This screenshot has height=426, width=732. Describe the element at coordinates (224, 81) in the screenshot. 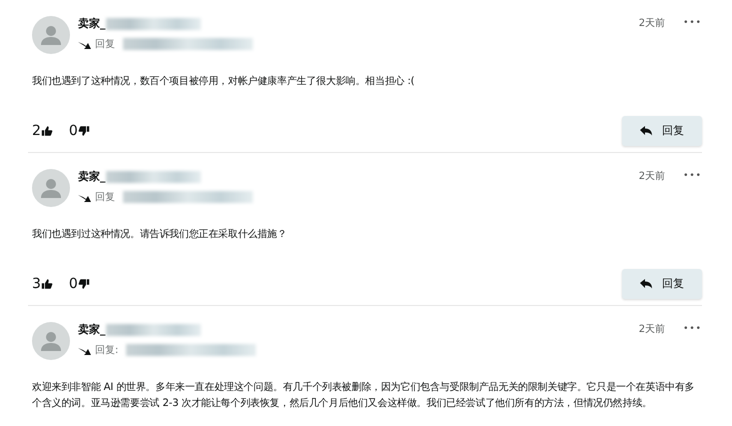

I see `post-text: 我们也遇到了这种情况，数百个项目被停用，对帐户健康率产生了很大影响。相当担心 :(` at that location.